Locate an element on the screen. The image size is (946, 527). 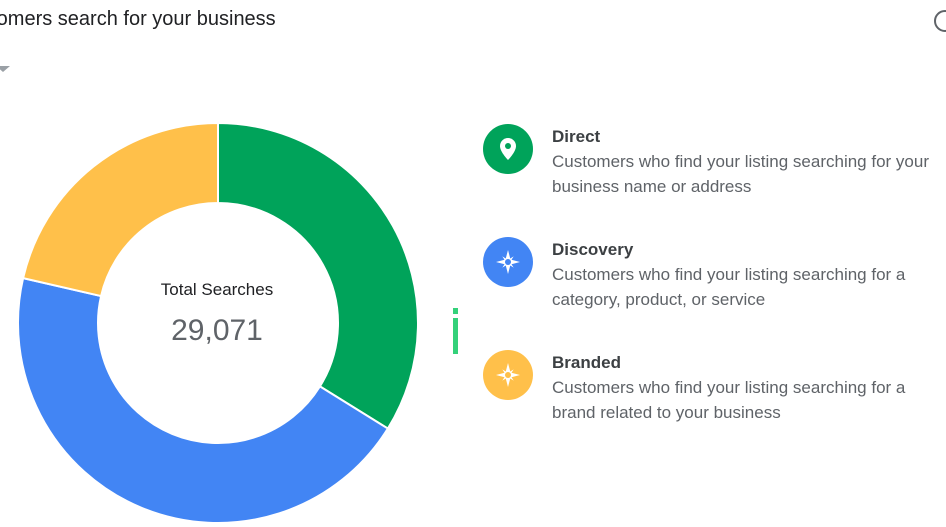
total-searches-value: 29,071 is located at coordinates (217, 330).